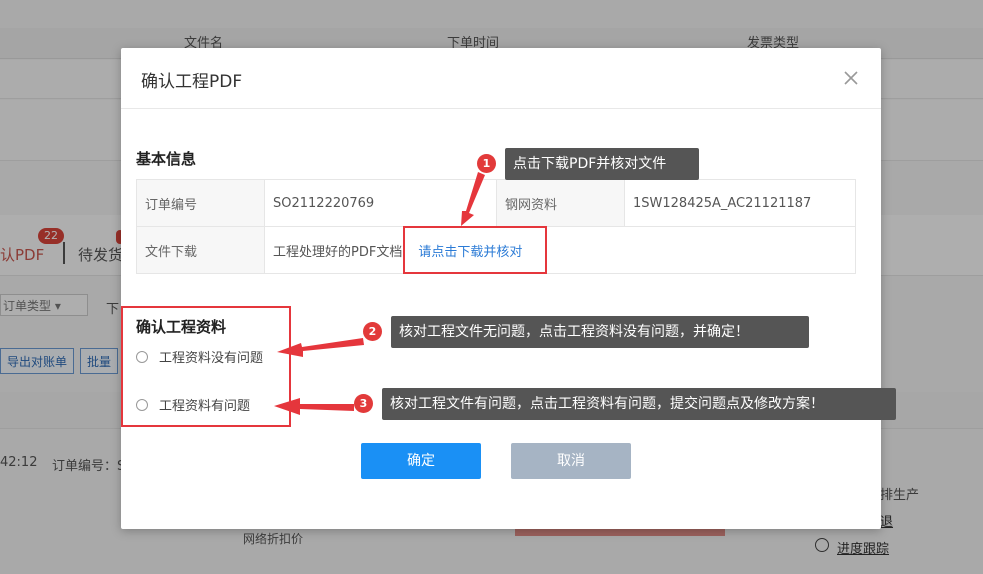  What do you see at coordinates (192, 82) in the screenshot?
I see `modal-title: 确认工程PDF` at bounding box center [192, 82].